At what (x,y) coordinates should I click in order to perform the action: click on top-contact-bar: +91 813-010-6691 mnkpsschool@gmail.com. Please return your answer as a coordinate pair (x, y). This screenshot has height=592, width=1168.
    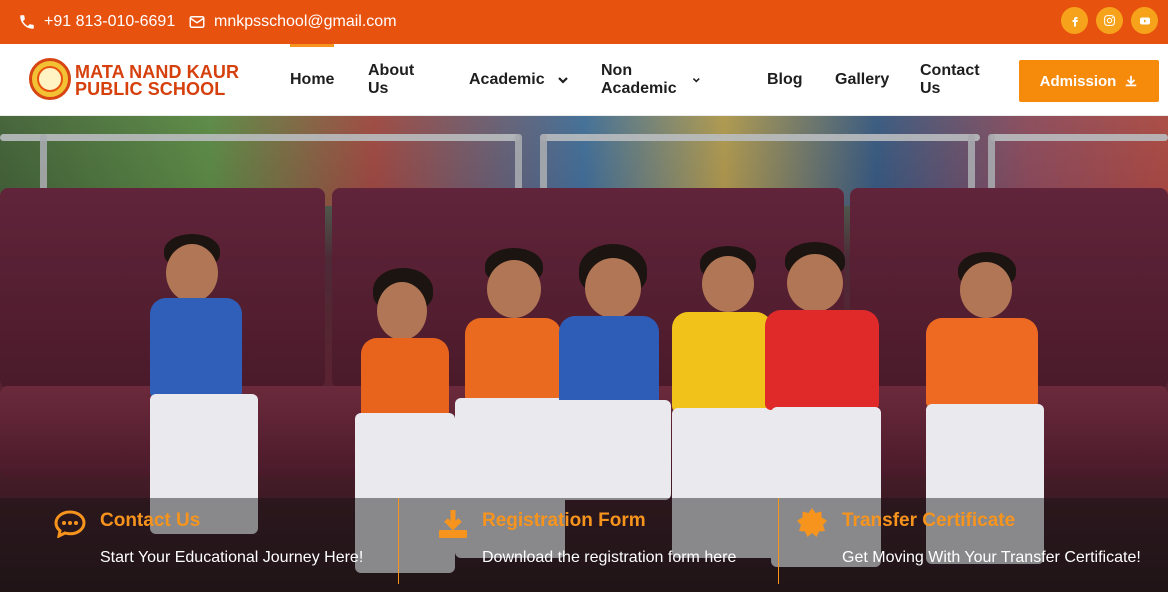
    Looking at the image, I should click on (584, 22).